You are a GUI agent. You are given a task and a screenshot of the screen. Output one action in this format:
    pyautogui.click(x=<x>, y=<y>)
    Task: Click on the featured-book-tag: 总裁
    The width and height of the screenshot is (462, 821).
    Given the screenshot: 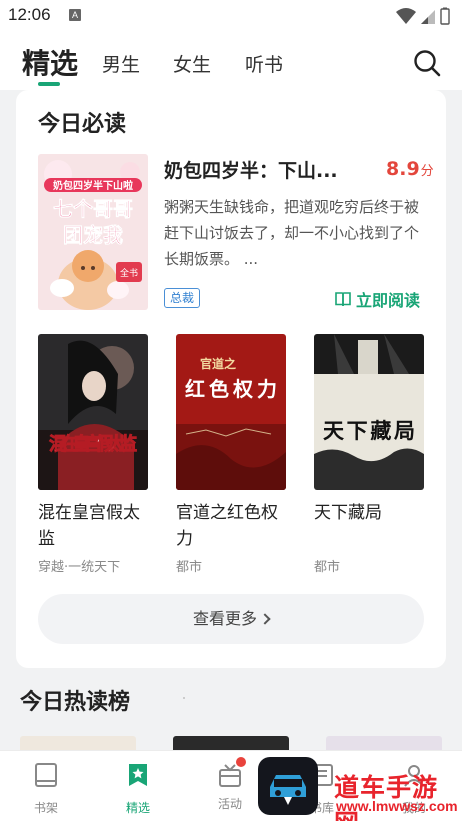 What is the action you would take?
    pyautogui.click(x=182, y=298)
    